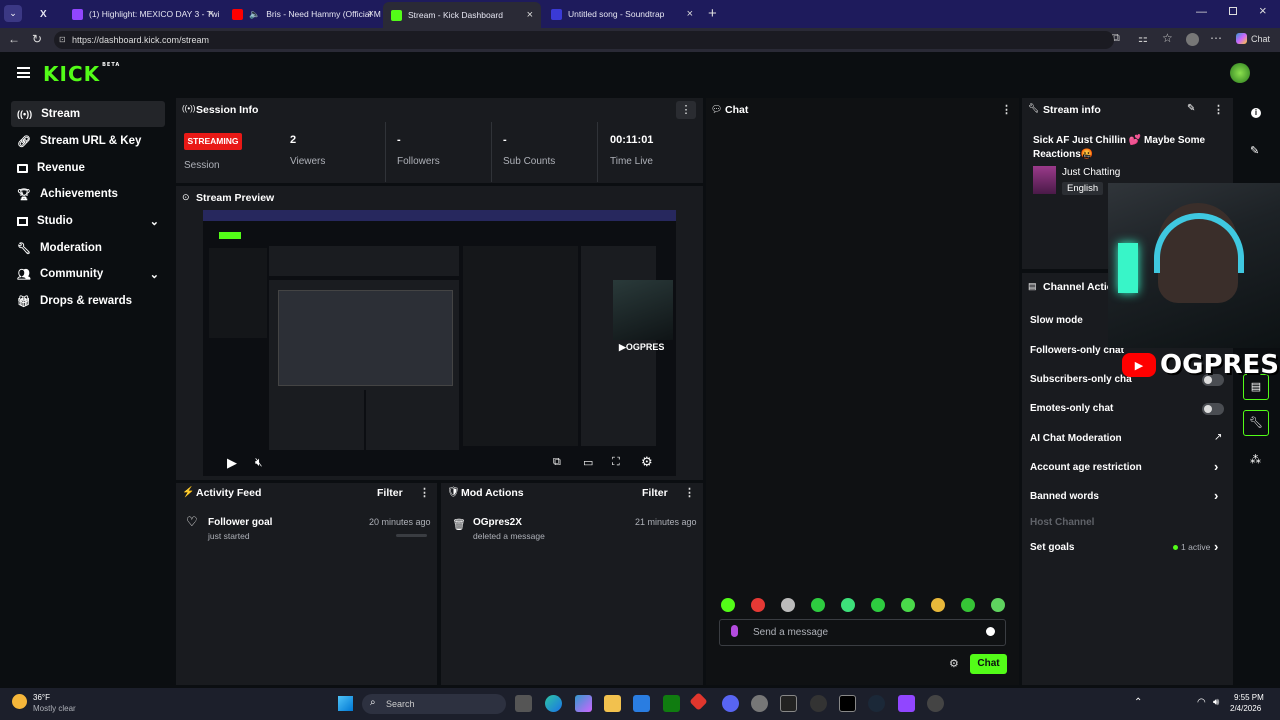 The width and height of the screenshot is (1280, 720). I want to click on mod-menu-icon: ⋮, so click(689, 492).